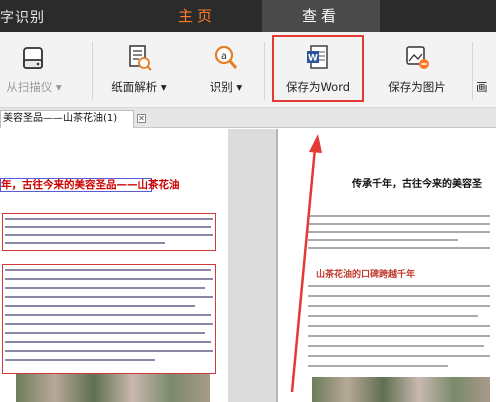 This screenshot has width=496, height=402. Describe the element at coordinates (67, 119) in the screenshot. I see `document-tab: 美容圣品——山茶花油(1)` at that location.